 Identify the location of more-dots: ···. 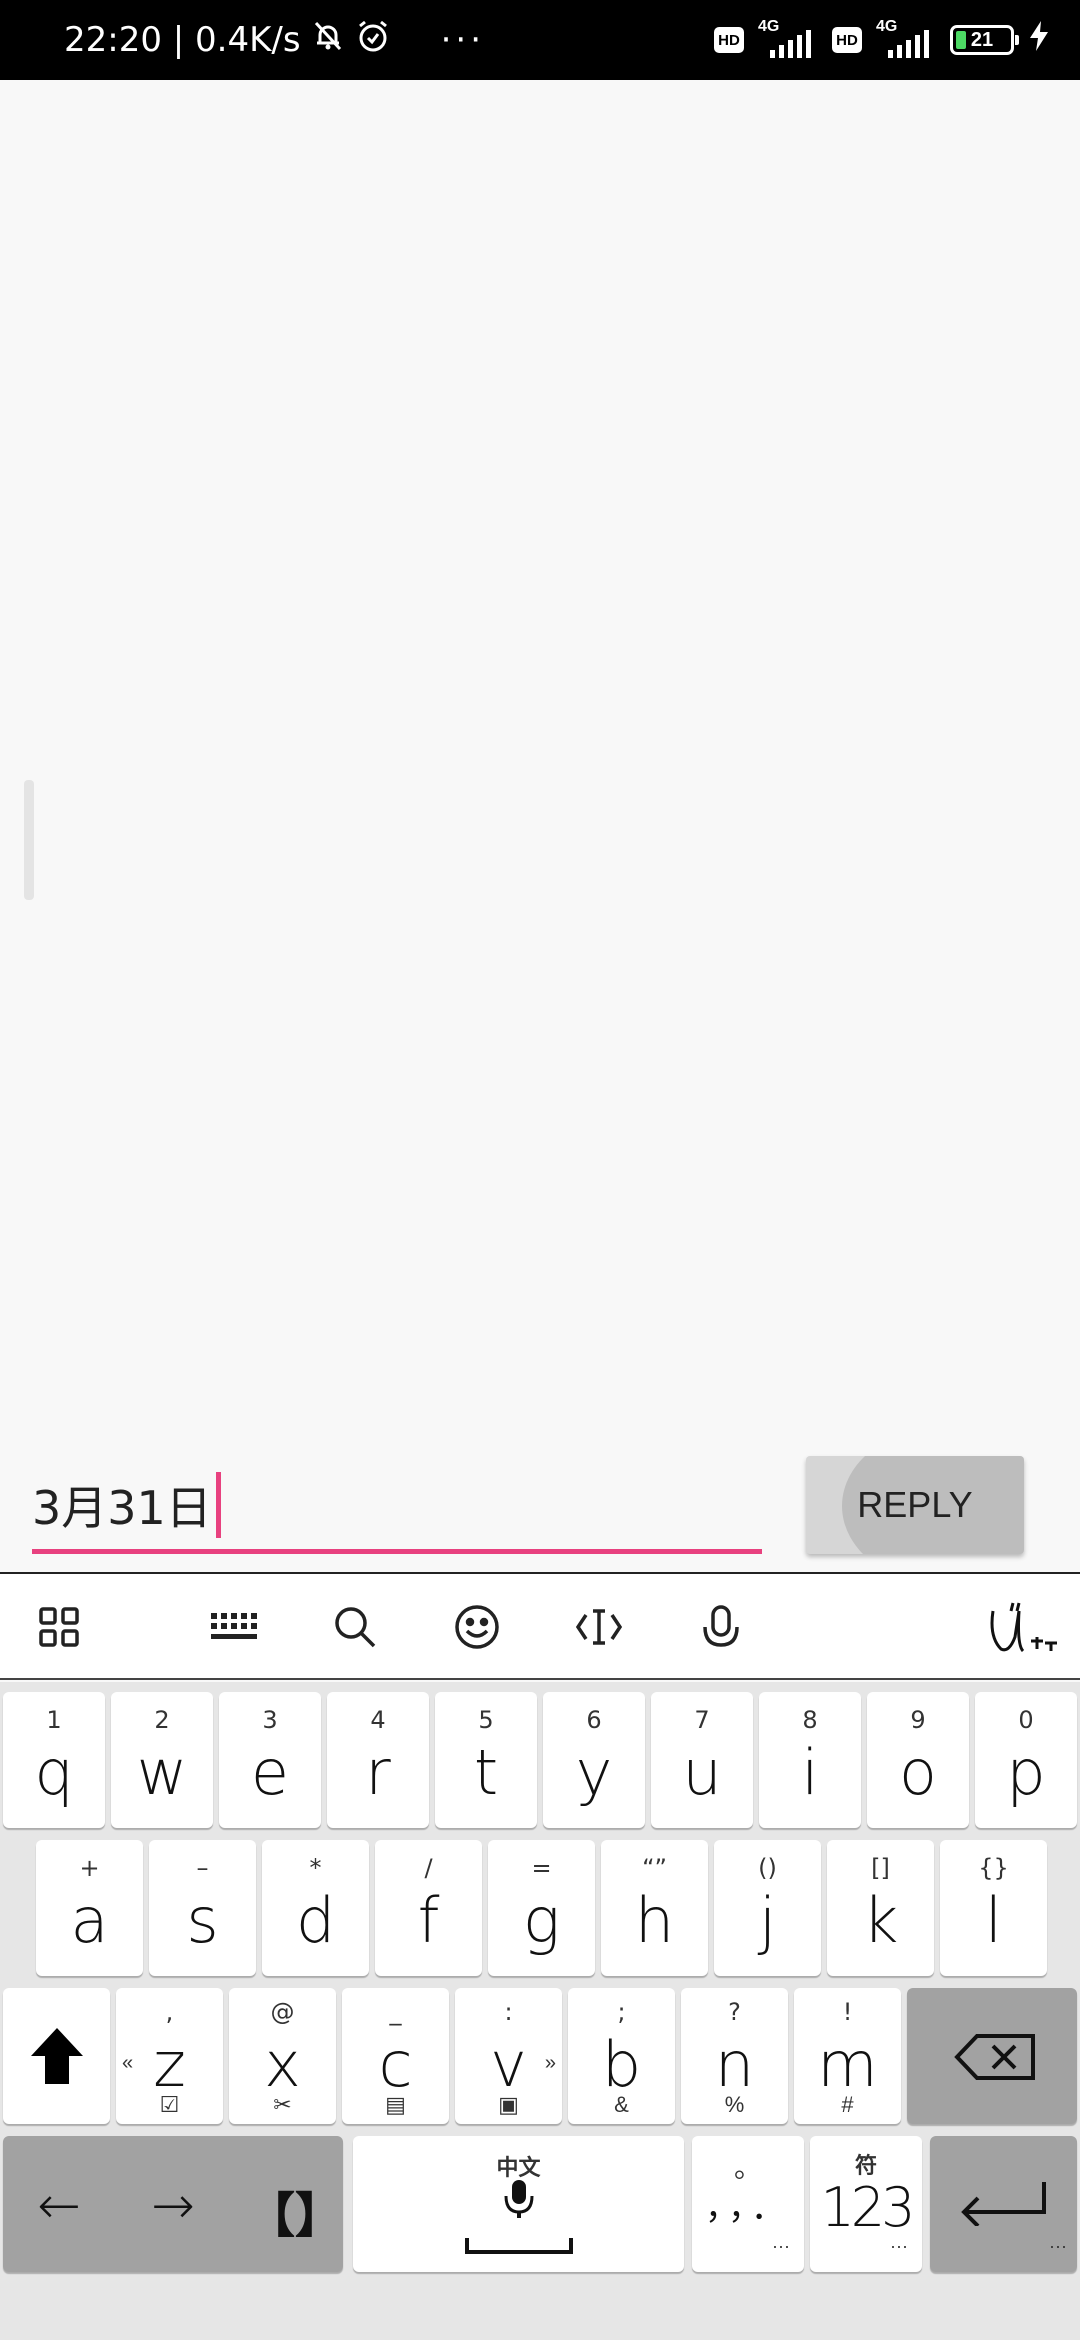
(463, 40).